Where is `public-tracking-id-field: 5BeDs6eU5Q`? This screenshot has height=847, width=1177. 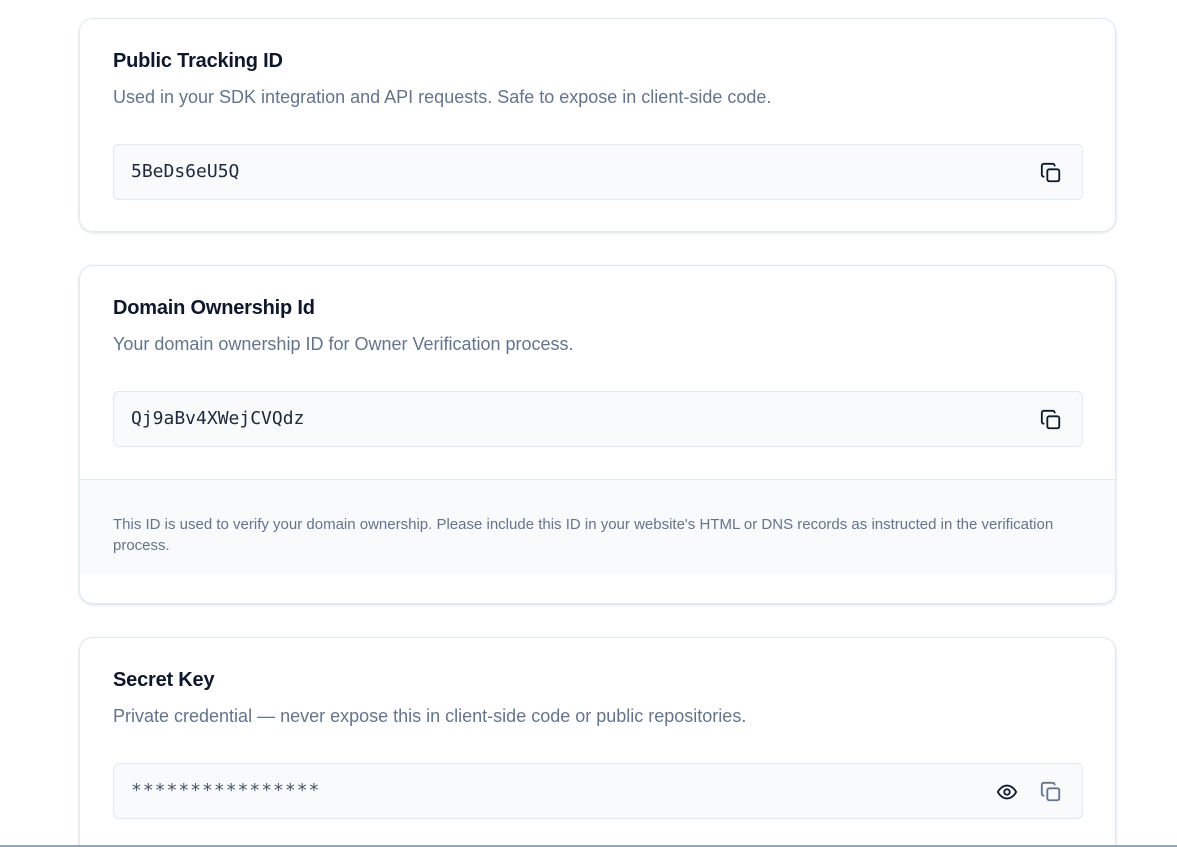 public-tracking-id-field: 5BeDs6eU5Q is located at coordinates (598, 172).